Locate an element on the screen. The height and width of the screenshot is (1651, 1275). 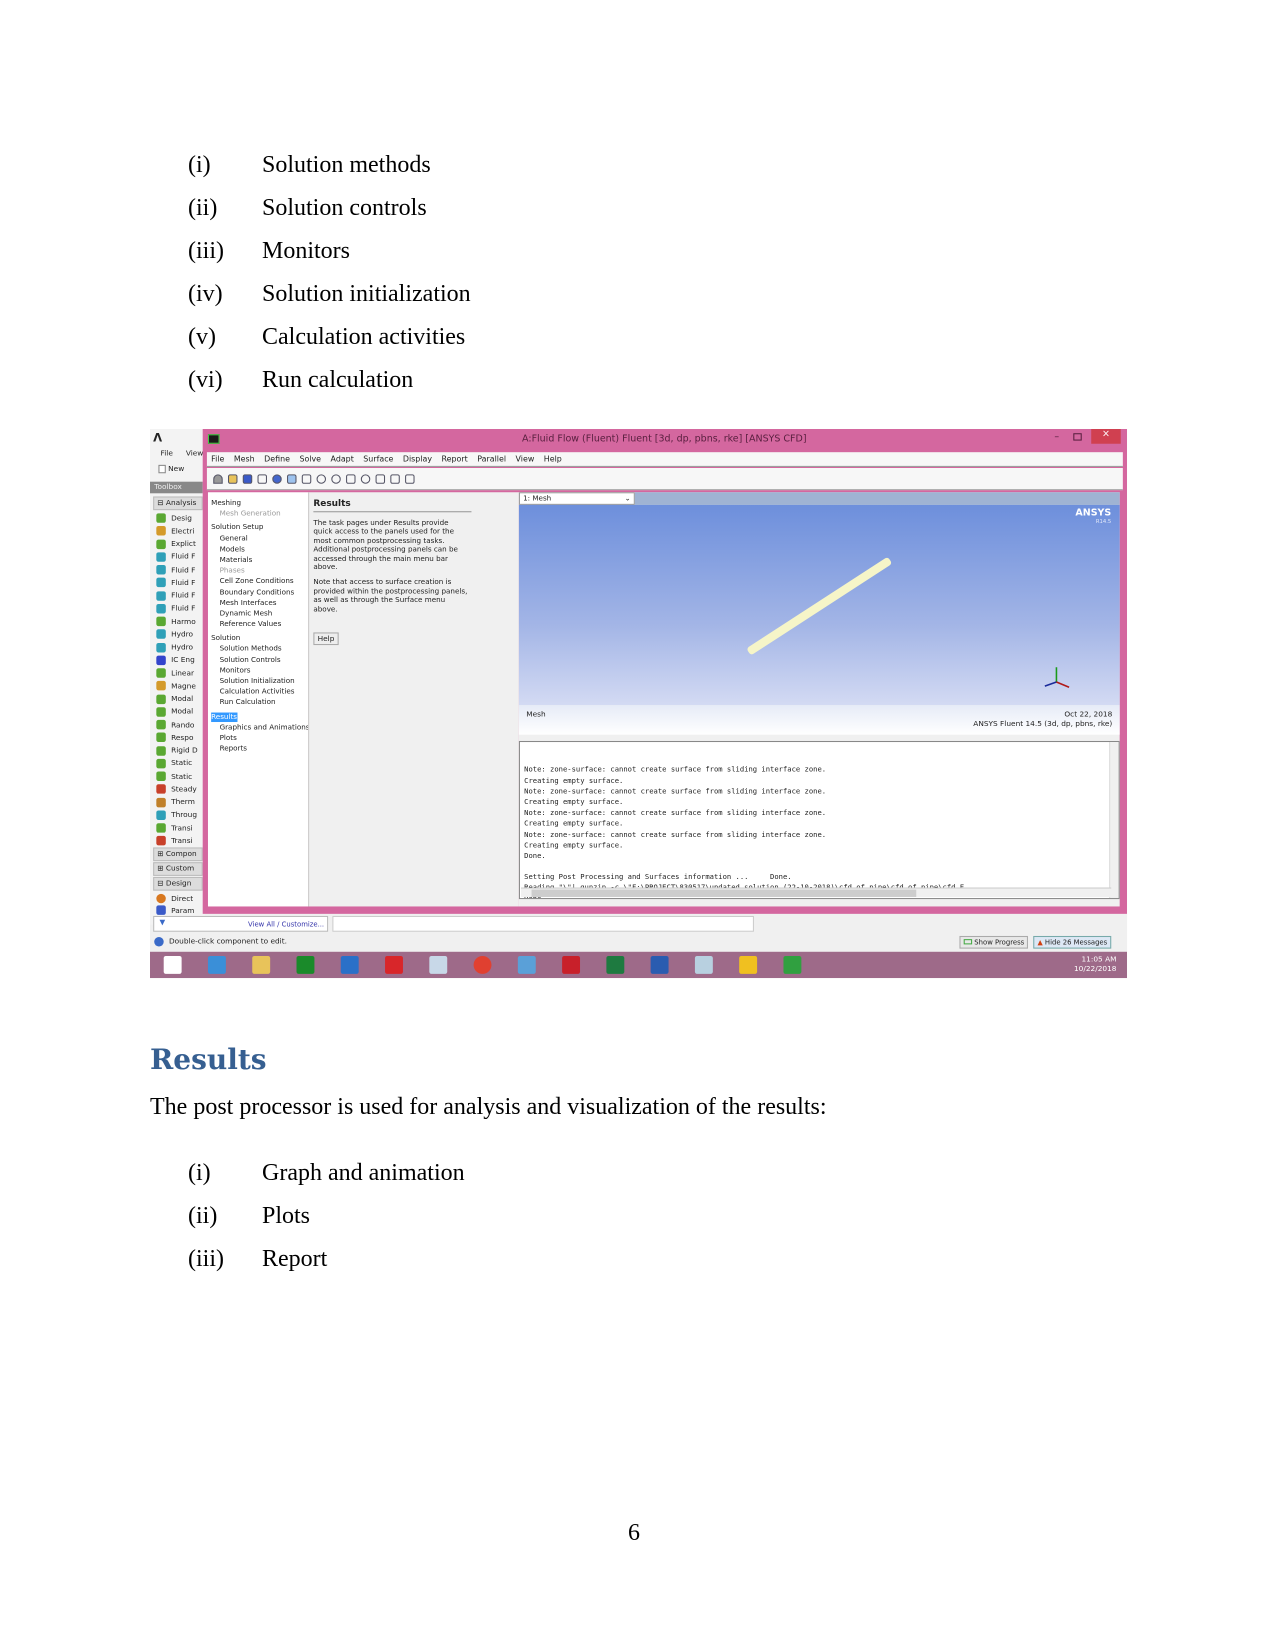
toolbox-item: Electri is located at coordinates (175, 531).